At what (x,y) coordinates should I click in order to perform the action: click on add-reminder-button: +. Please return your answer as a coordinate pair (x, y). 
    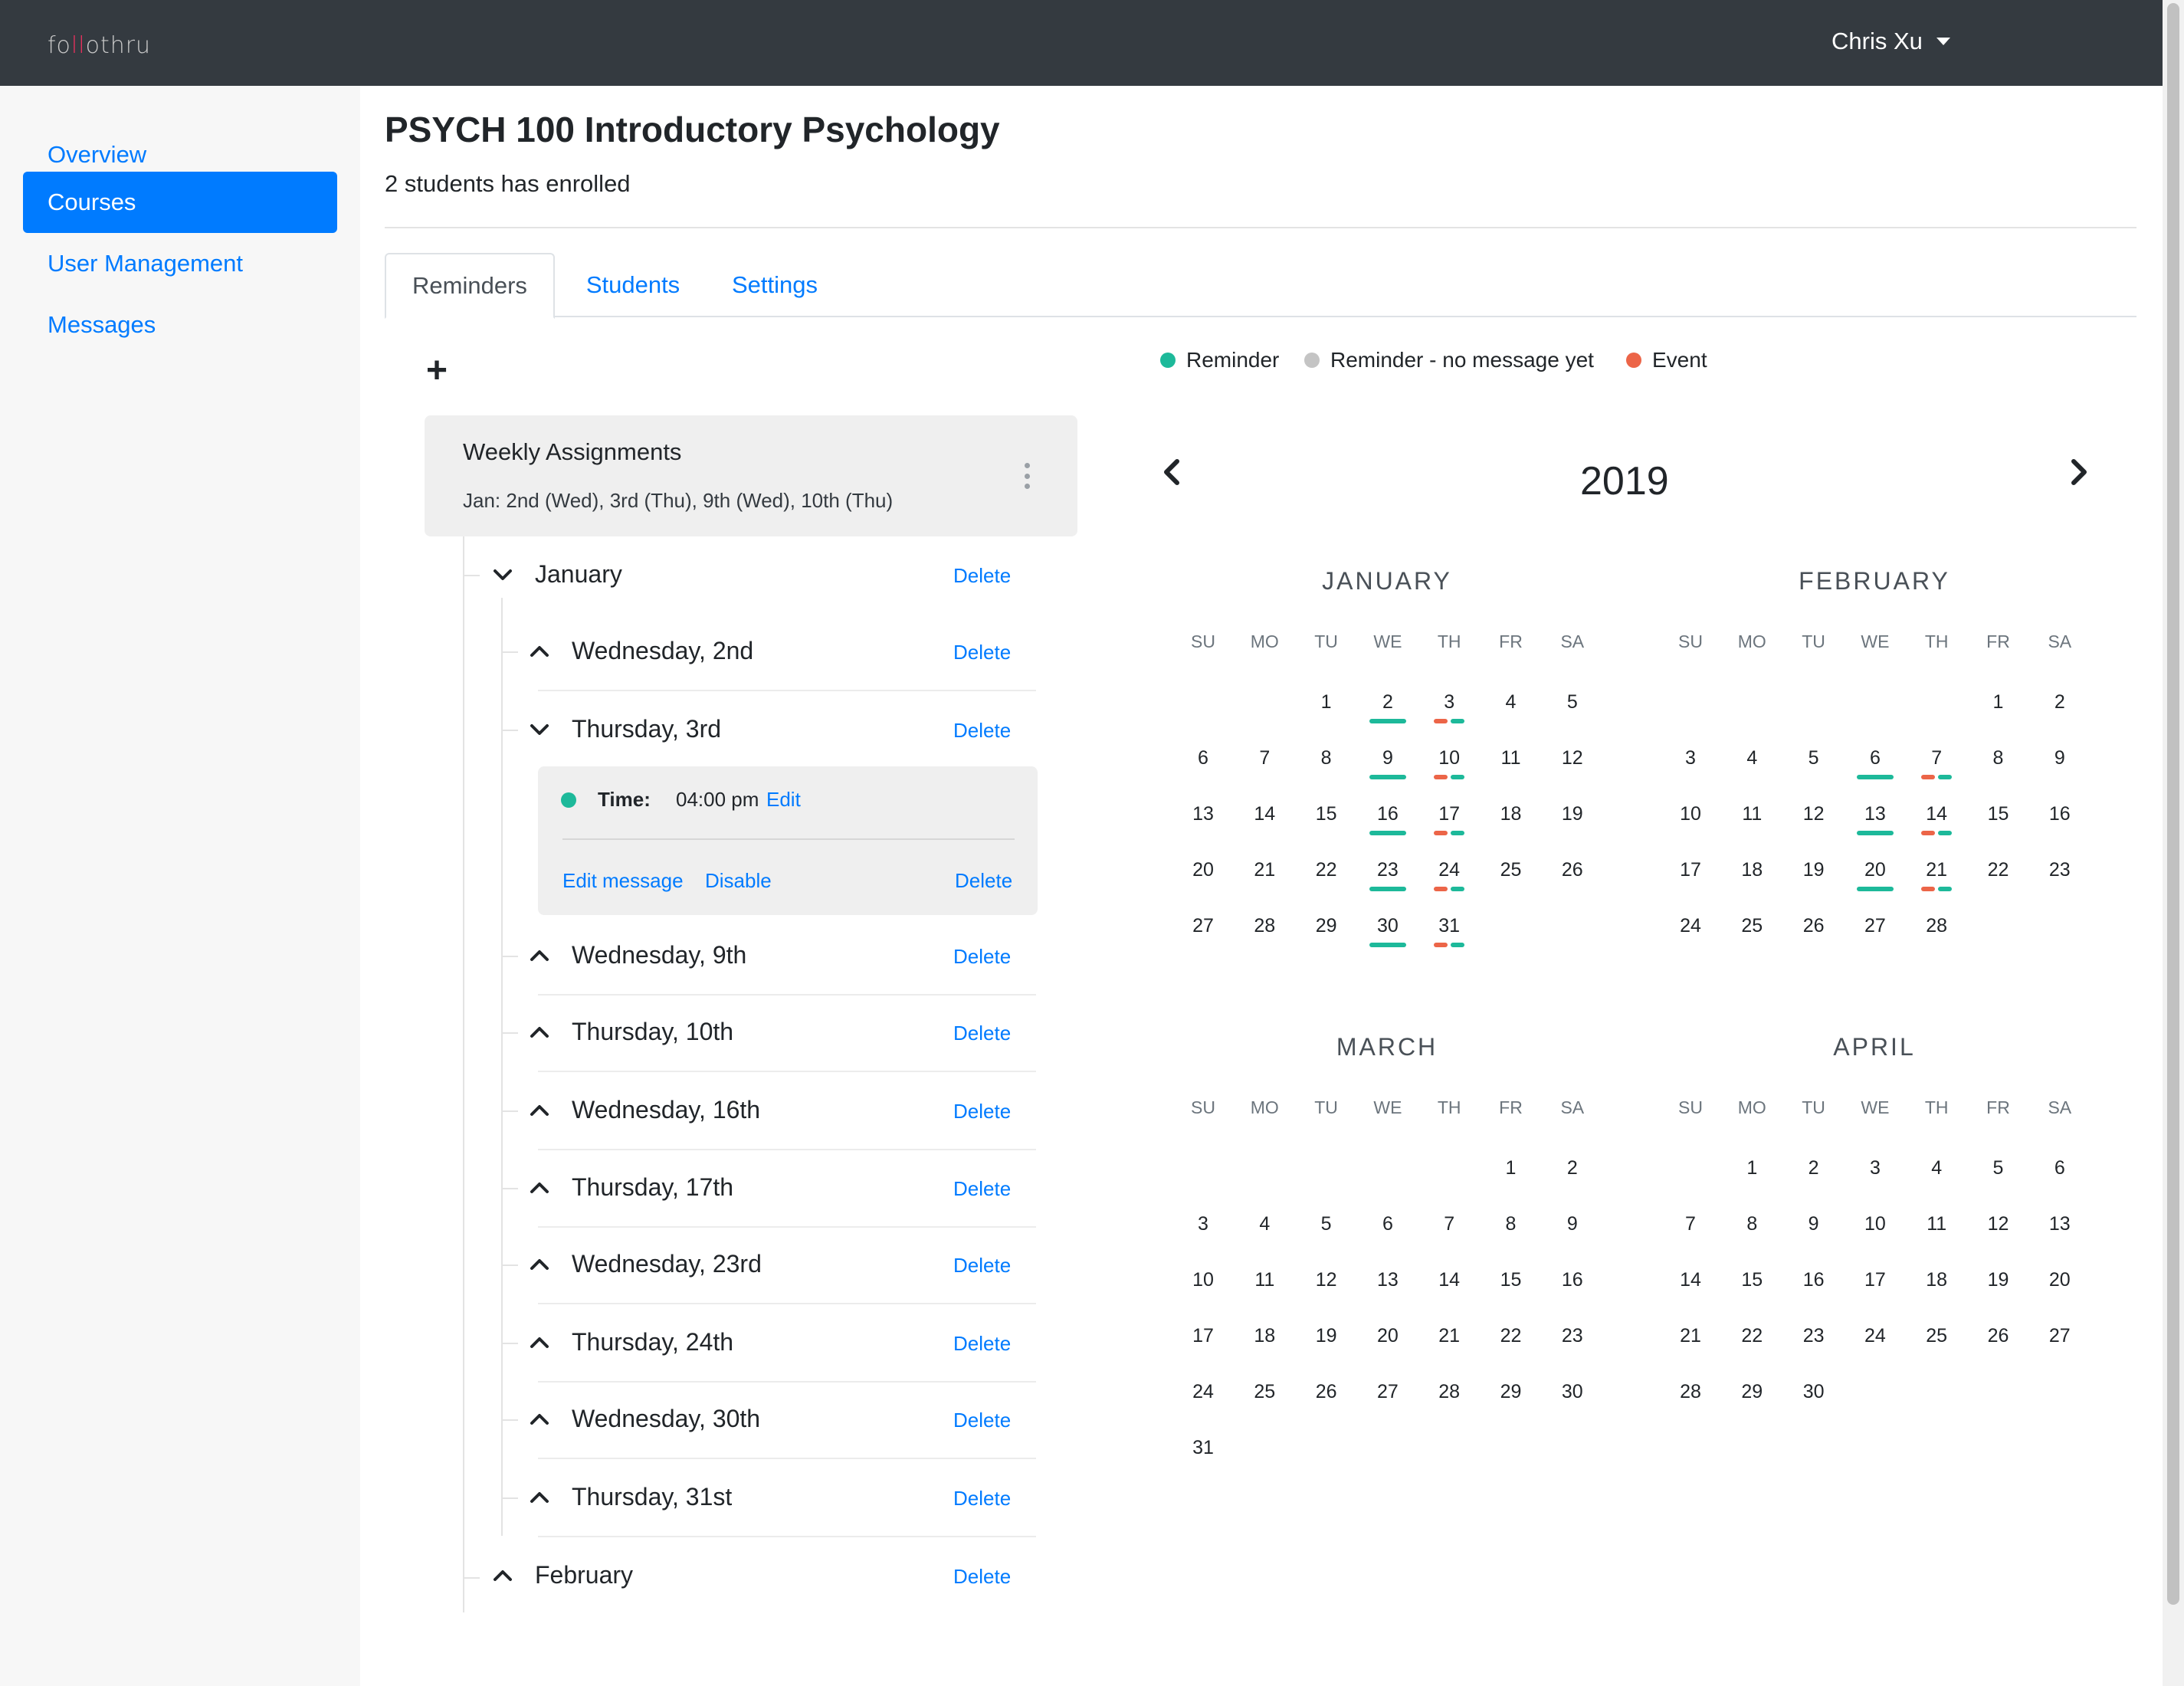
    Looking at the image, I should click on (437, 371).